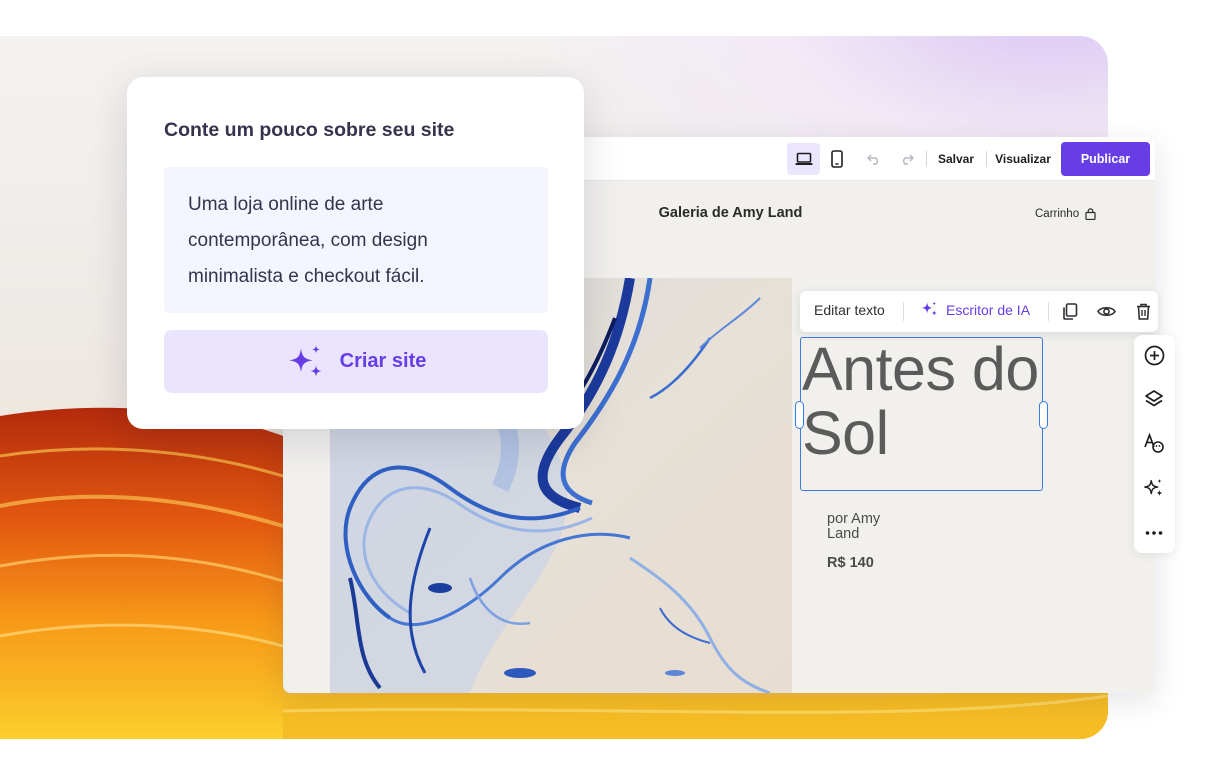 The image size is (1211, 768). I want to click on publish-button: Publicar, so click(1105, 159).